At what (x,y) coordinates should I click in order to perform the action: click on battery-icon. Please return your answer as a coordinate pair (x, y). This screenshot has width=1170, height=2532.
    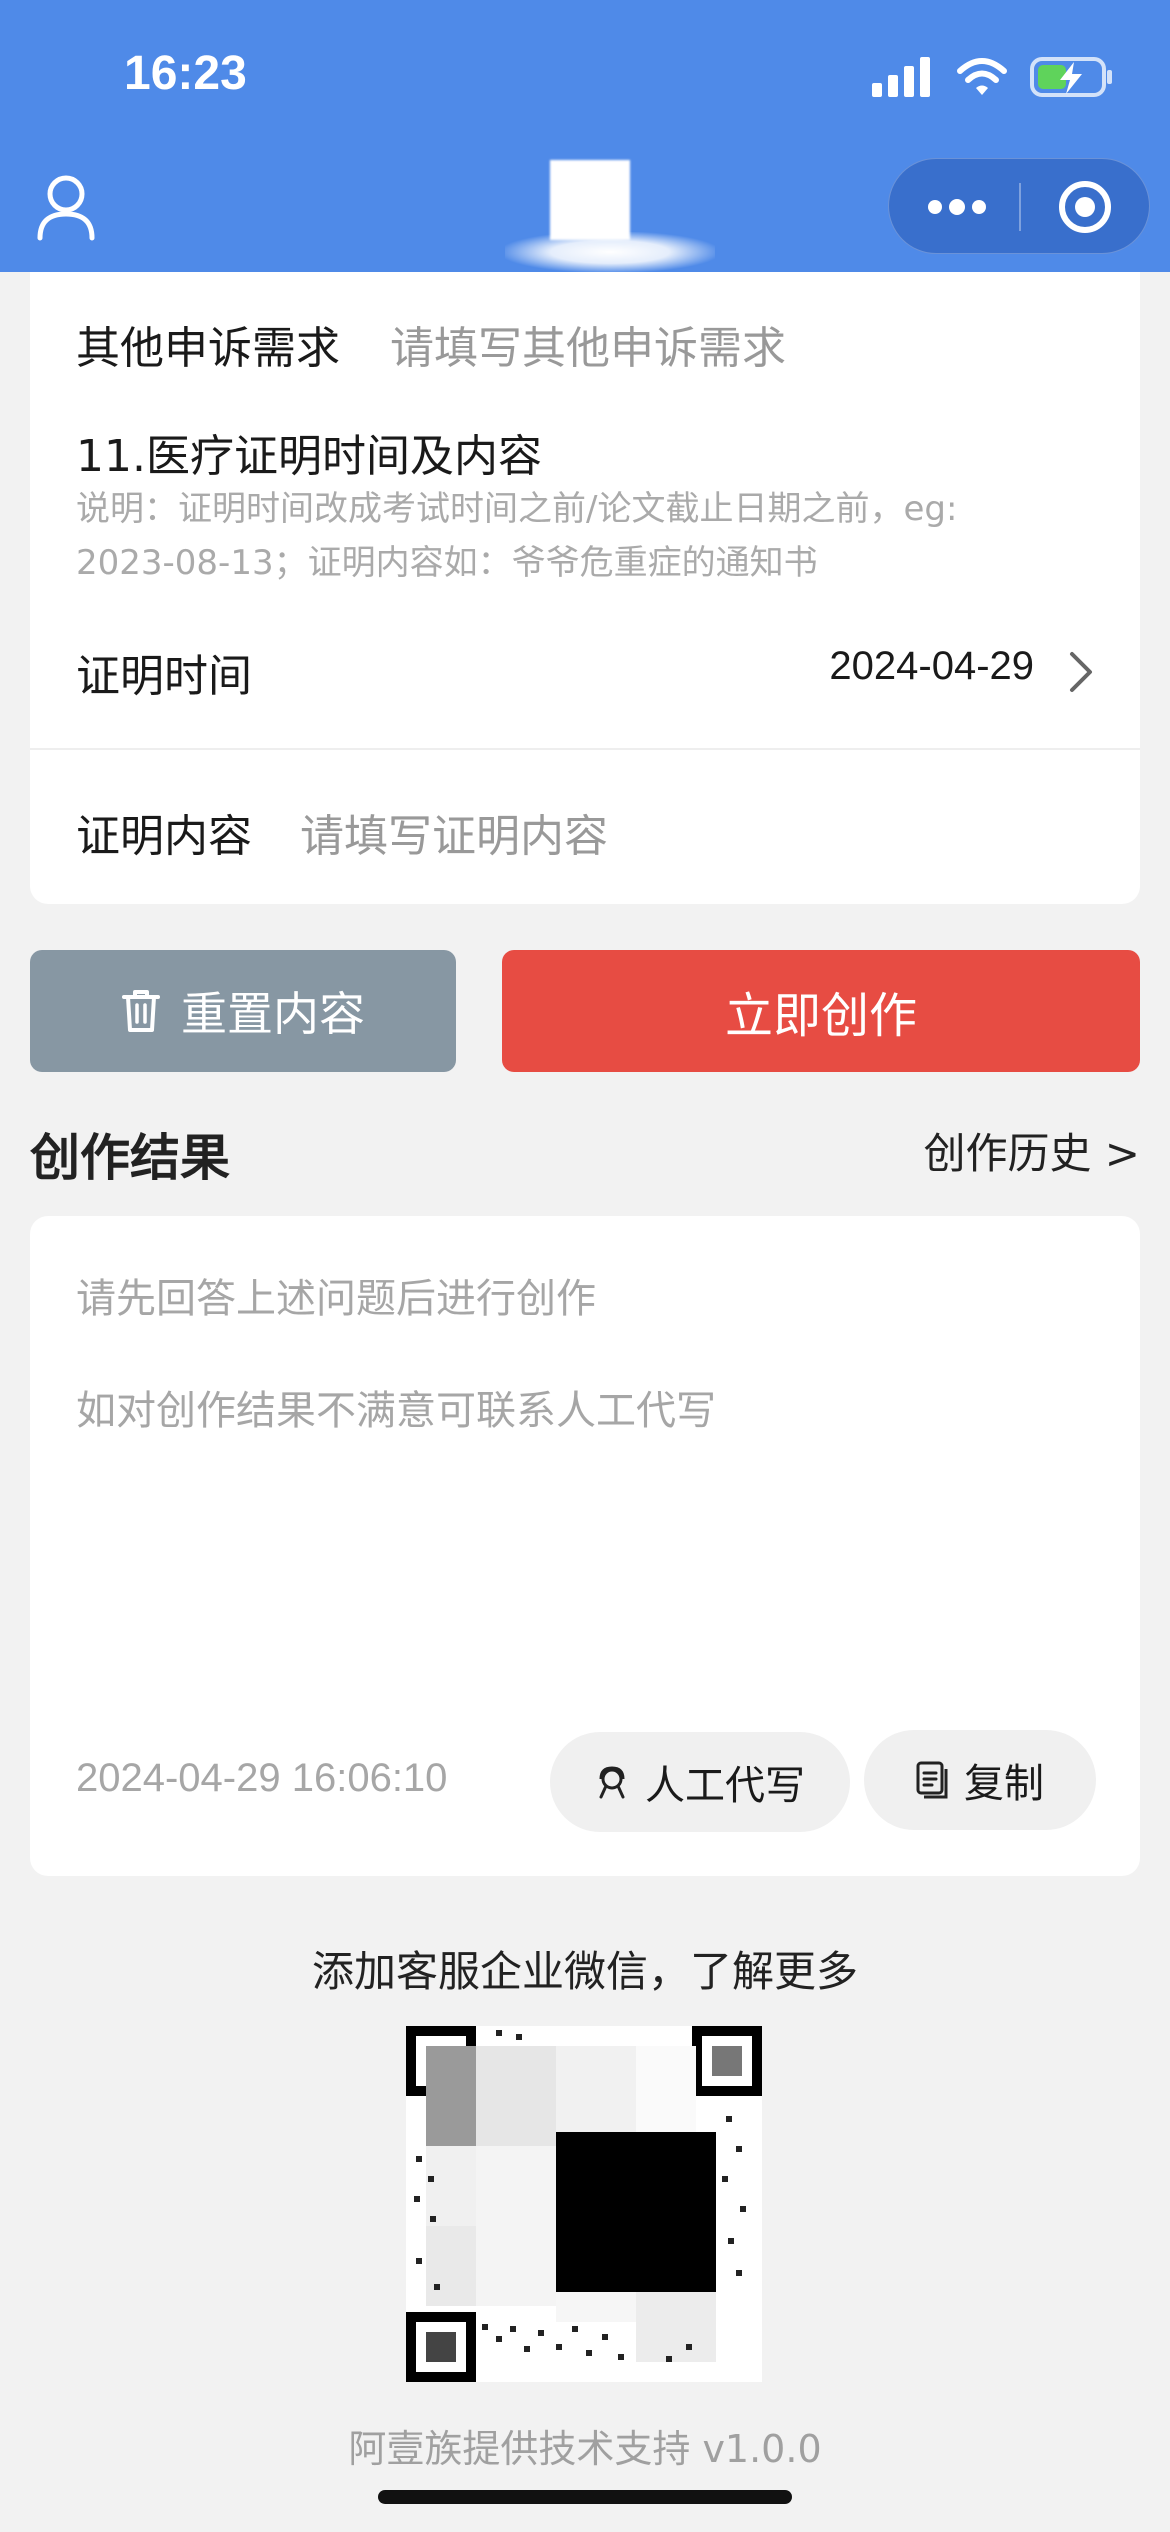
    Looking at the image, I should click on (1071, 77).